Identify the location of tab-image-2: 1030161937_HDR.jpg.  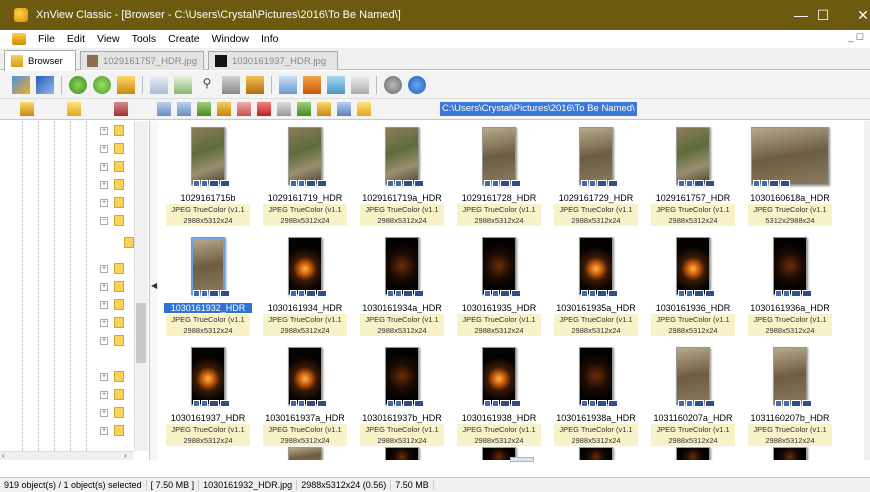
(273, 60).